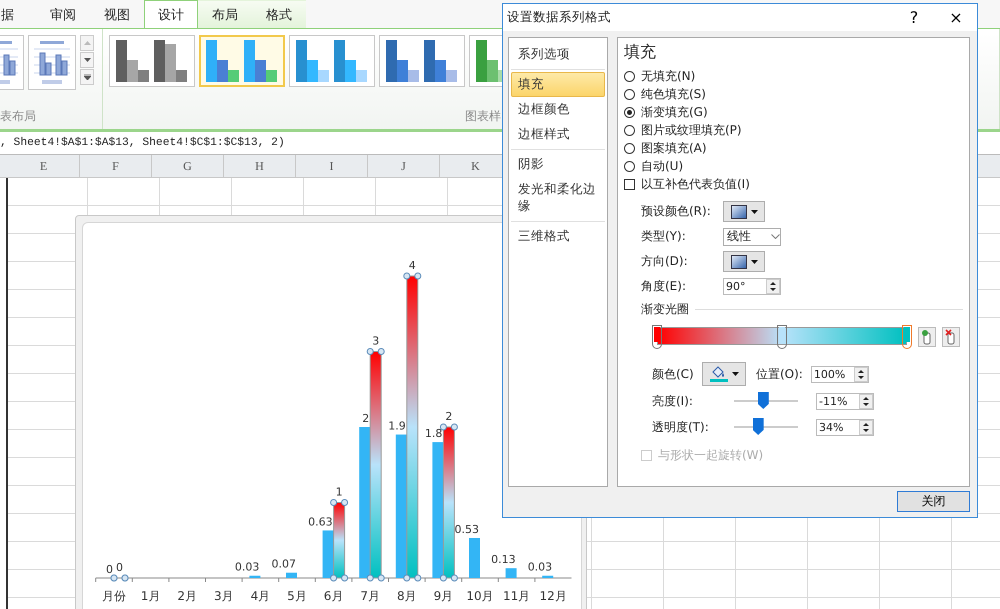  Describe the element at coordinates (775, 236) in the screenshot. I see `chevron-icon` at that location.